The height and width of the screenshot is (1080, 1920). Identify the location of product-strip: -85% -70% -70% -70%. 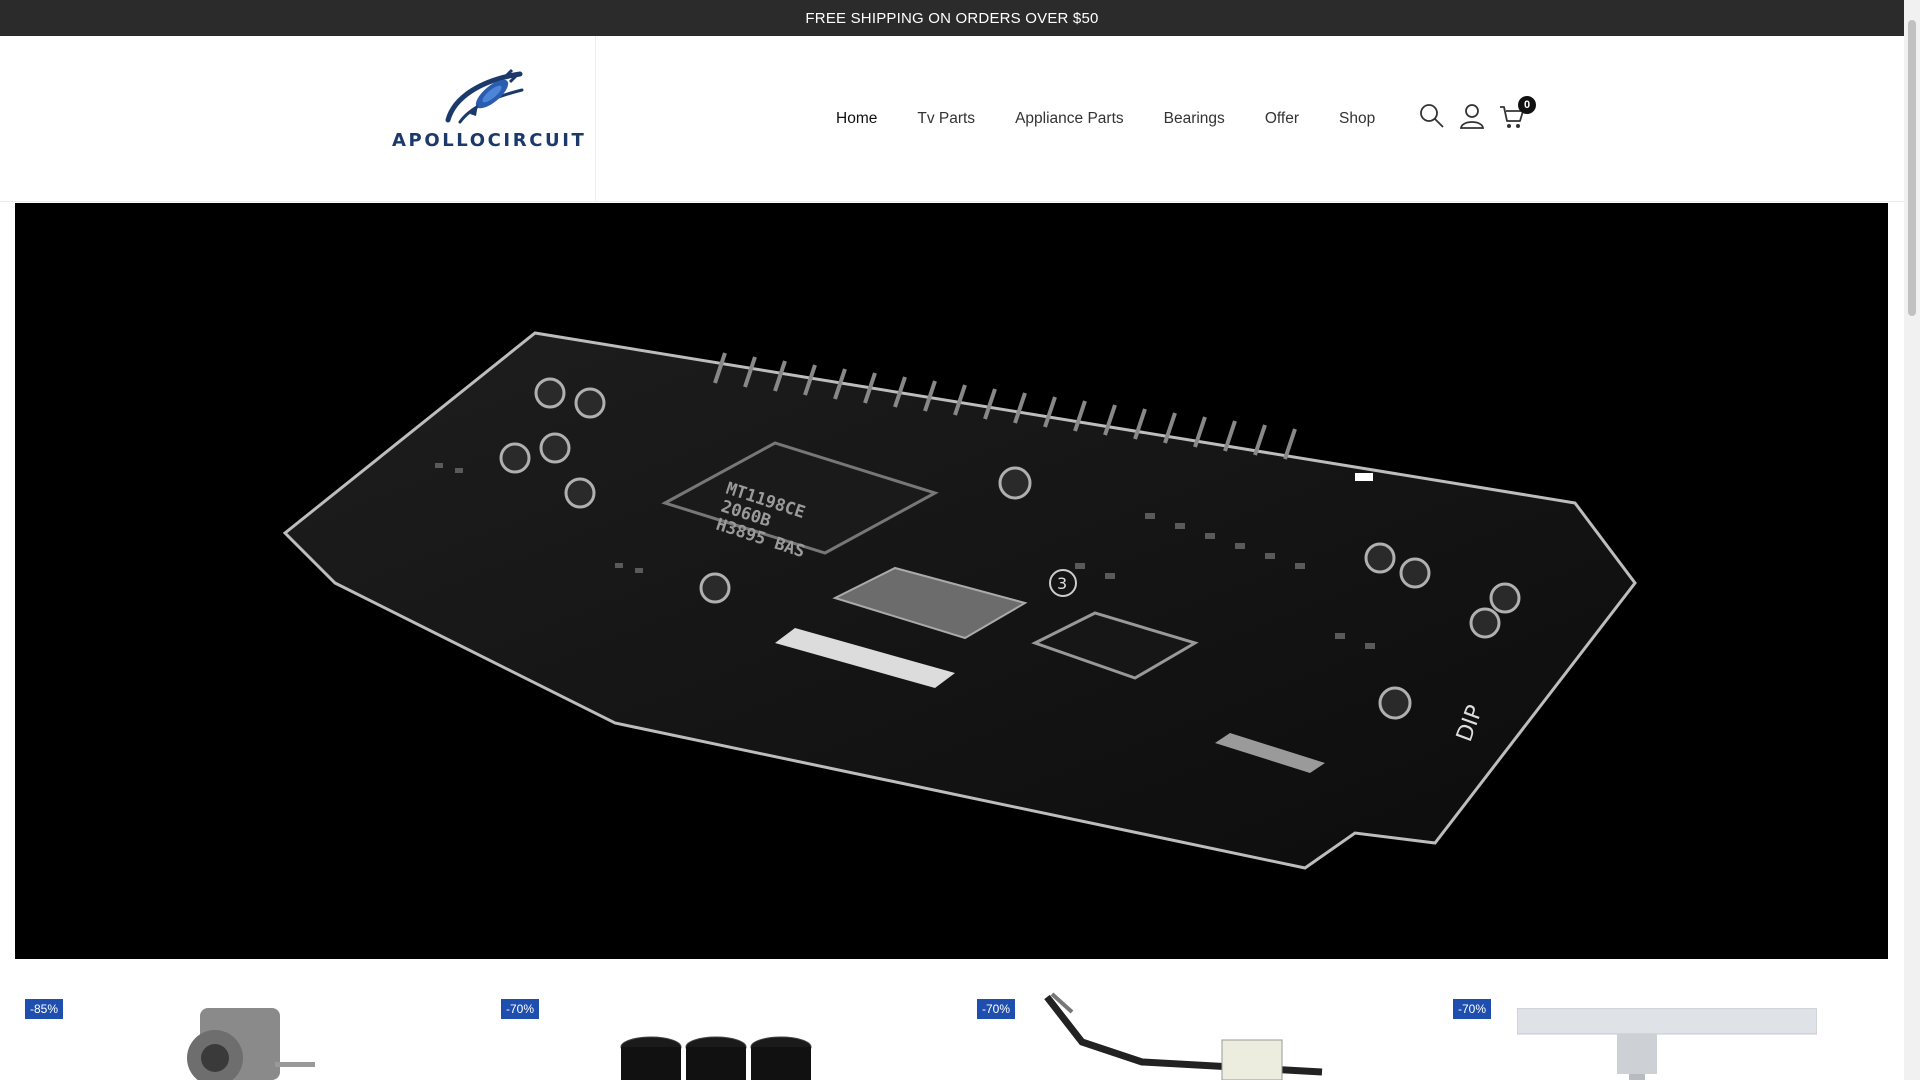
(952, 1020).